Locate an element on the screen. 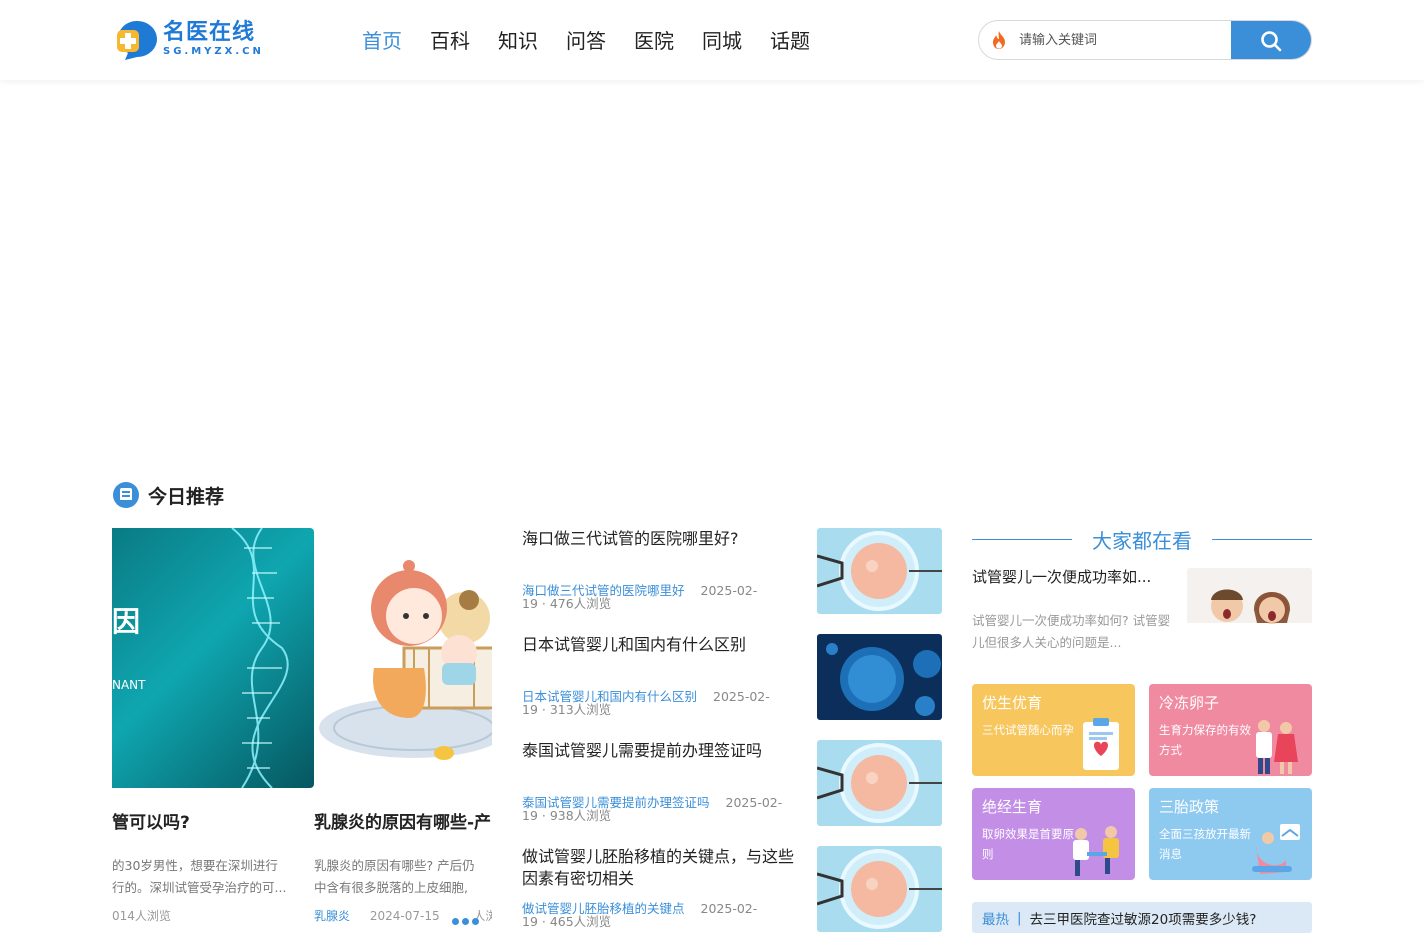 The height and width of the screenshot is (933, 1424). consultation-icon is located at coordinates (1096, 851).